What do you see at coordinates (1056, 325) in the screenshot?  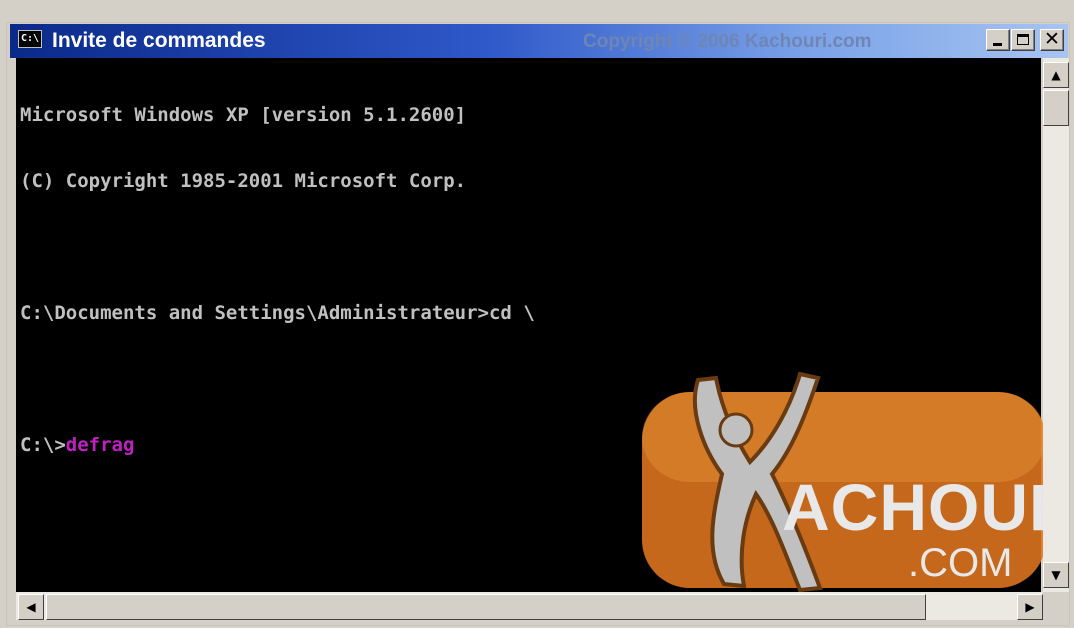 I see `vertical-scrollbar` at bounding box center [1056, 325].